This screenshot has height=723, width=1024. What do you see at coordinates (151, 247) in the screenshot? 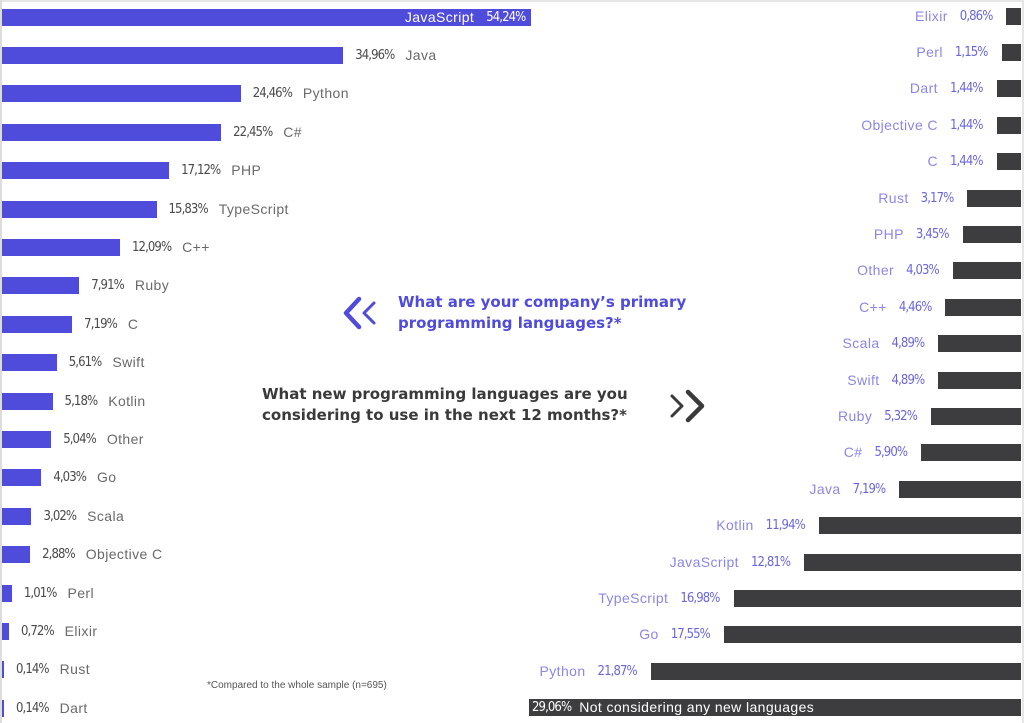
I see `value-label: 12,09%` at bounding box center [151, 247].